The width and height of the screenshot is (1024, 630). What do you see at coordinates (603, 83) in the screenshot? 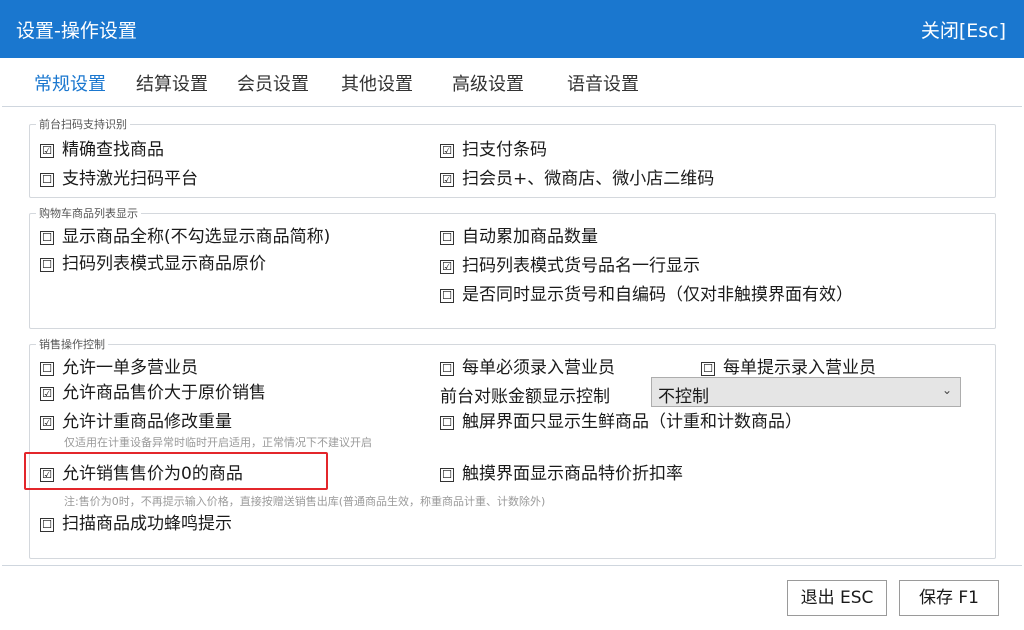
I see `tab-voice: 语音设置` at bounding box center [603, 83].